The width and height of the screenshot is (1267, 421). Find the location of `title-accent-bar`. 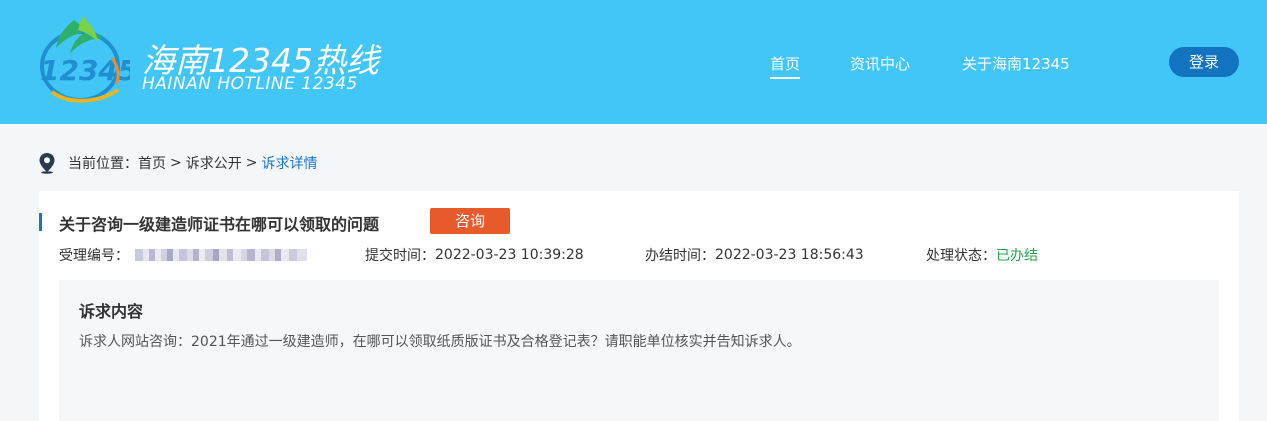

title-accent-bar is located at coordinates (40, 222).